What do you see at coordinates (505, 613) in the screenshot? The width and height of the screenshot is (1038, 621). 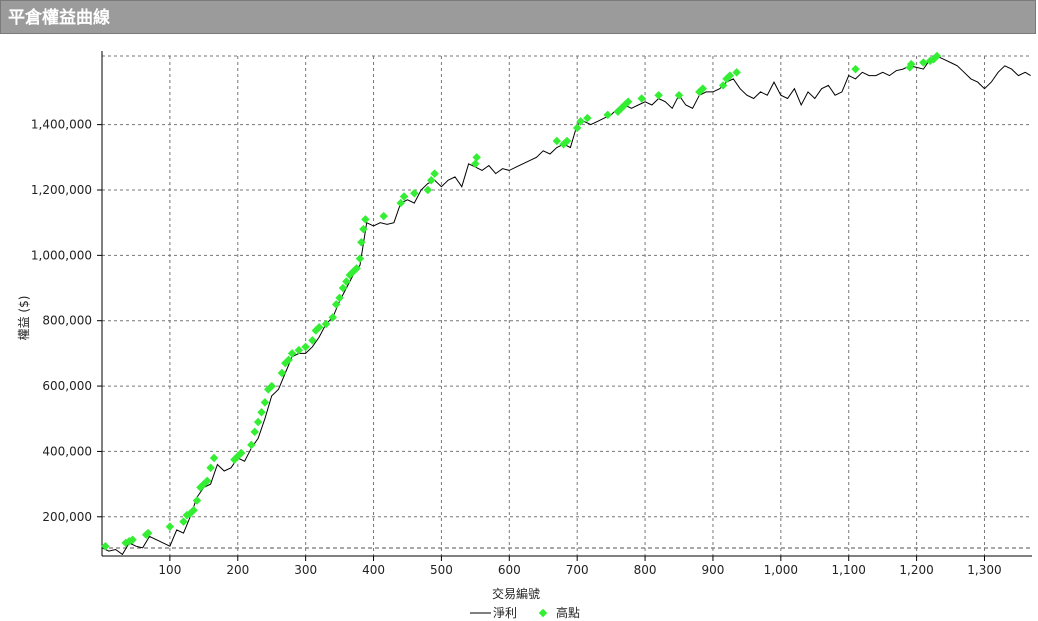 I see `legend-label-net-profit: 淨利` at bounding box center [505, 613].